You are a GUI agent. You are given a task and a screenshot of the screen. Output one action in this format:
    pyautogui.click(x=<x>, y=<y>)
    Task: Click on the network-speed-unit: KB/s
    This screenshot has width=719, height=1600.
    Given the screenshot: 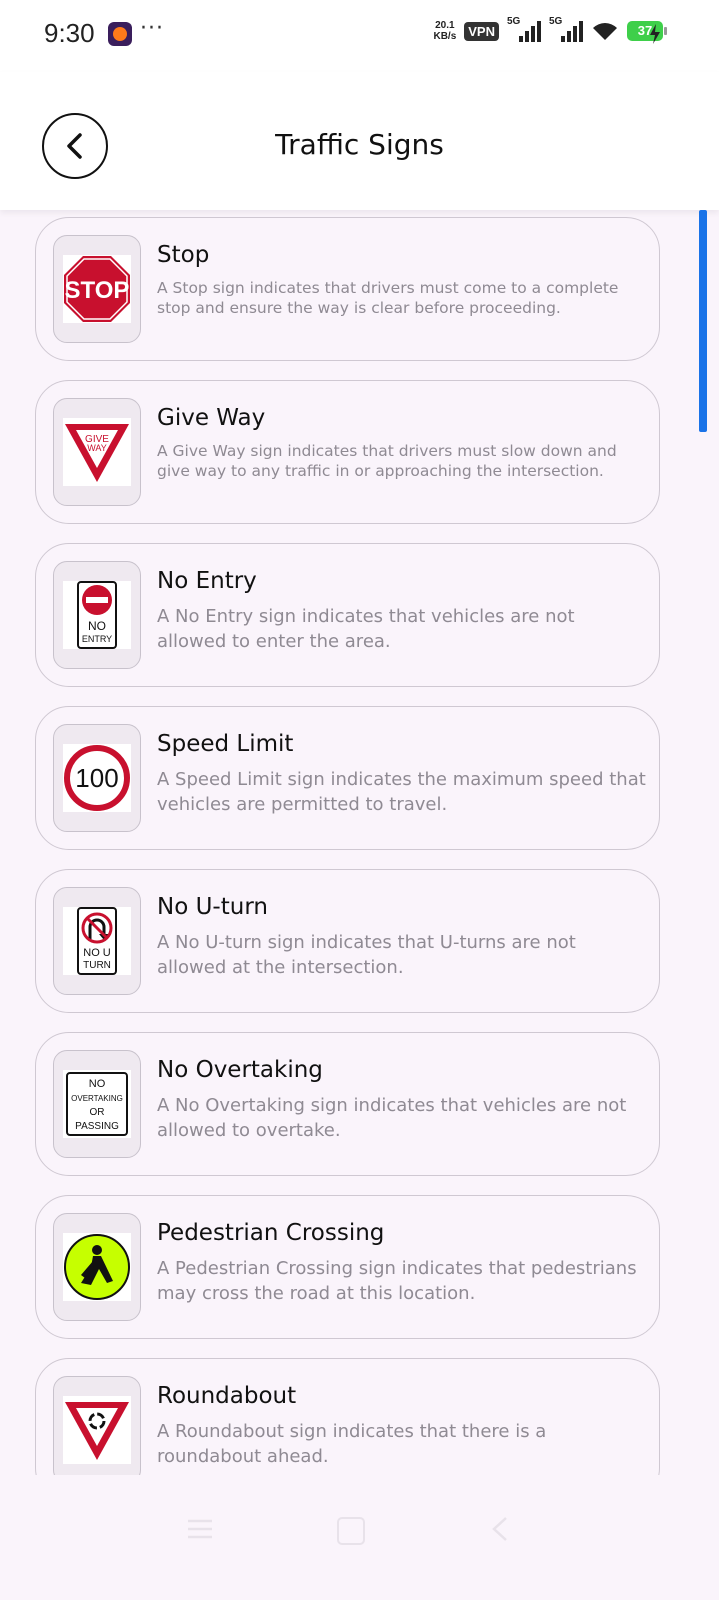 What is the action you would take?
    pyautogui.click(x=445, y=36)
    